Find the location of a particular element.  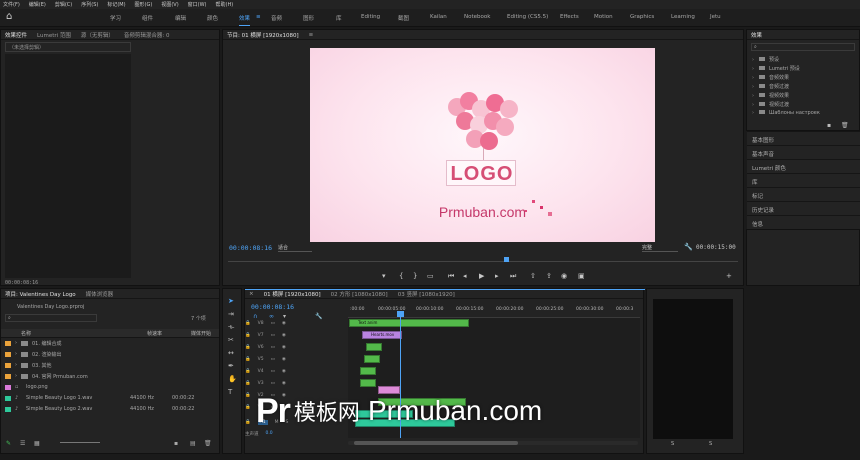

ripple-edit-tool-icon: ⟛ is located at coordinates (231, 327).